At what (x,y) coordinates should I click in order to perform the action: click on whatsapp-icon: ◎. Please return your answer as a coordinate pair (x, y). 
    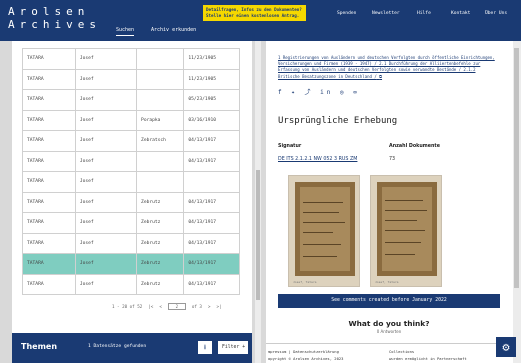
    Looking at the image, I should click on (343, 92).